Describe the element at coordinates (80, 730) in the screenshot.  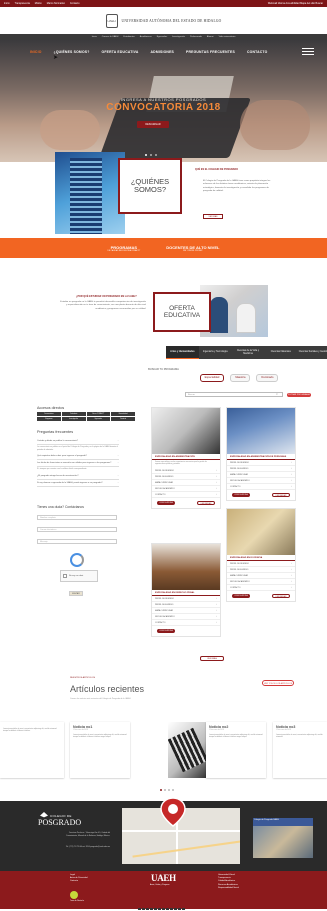
I see `news-date: 12 de enero de 2018` at that location.